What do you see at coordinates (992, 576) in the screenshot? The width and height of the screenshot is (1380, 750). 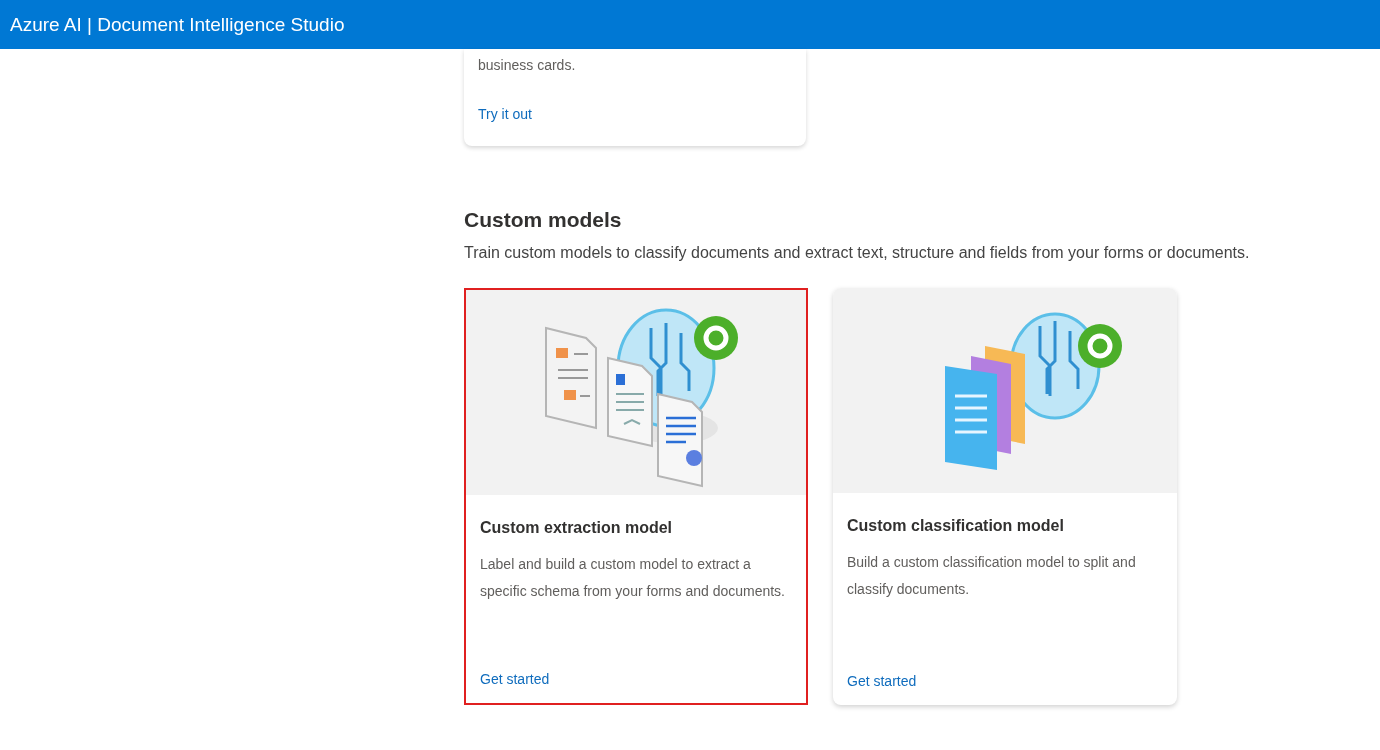 I see `card-description: Build a custom classification model to split and classify documents.` at bounding box center [992, 576].